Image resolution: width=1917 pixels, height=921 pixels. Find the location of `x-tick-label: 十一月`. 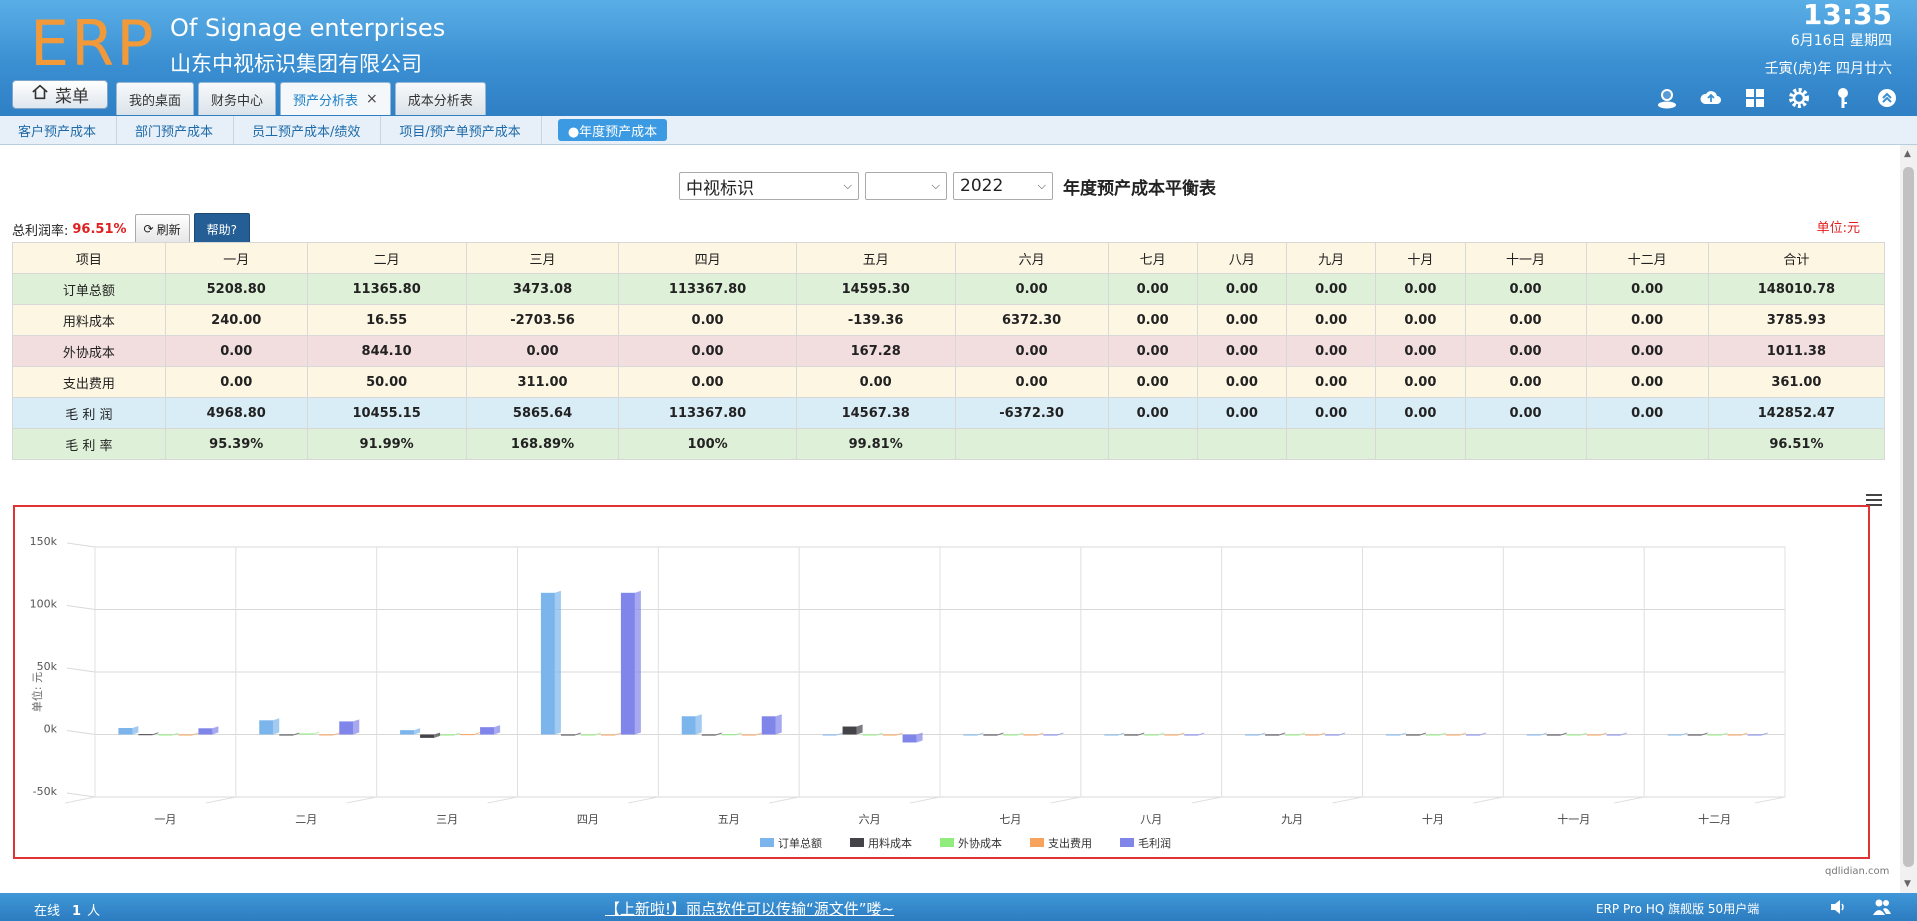

x-tick-label: 十一月 is located at coordinates (1573, 819).